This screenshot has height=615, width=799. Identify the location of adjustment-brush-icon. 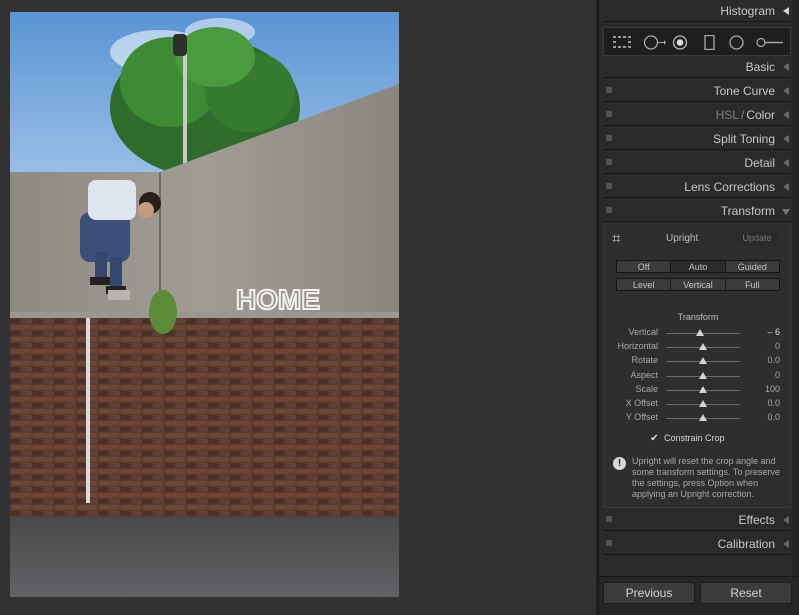
(770, 42).